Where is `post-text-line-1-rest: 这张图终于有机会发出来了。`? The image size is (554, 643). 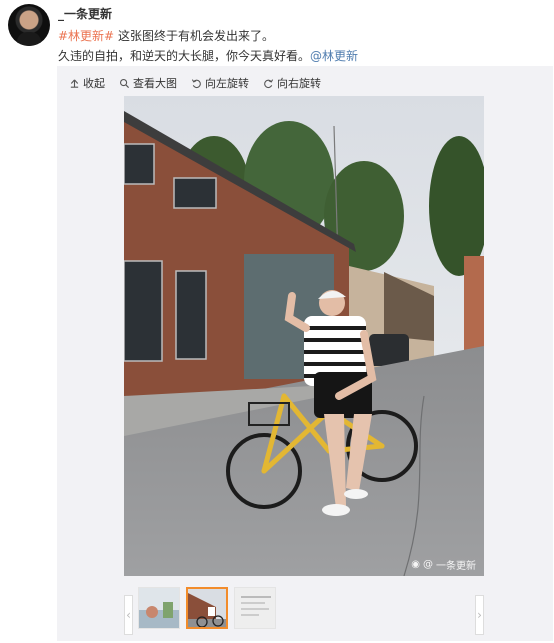
post-text-line-1-rest: 这张图终于有机会发出来了。 is located at coordinates (194, 36).